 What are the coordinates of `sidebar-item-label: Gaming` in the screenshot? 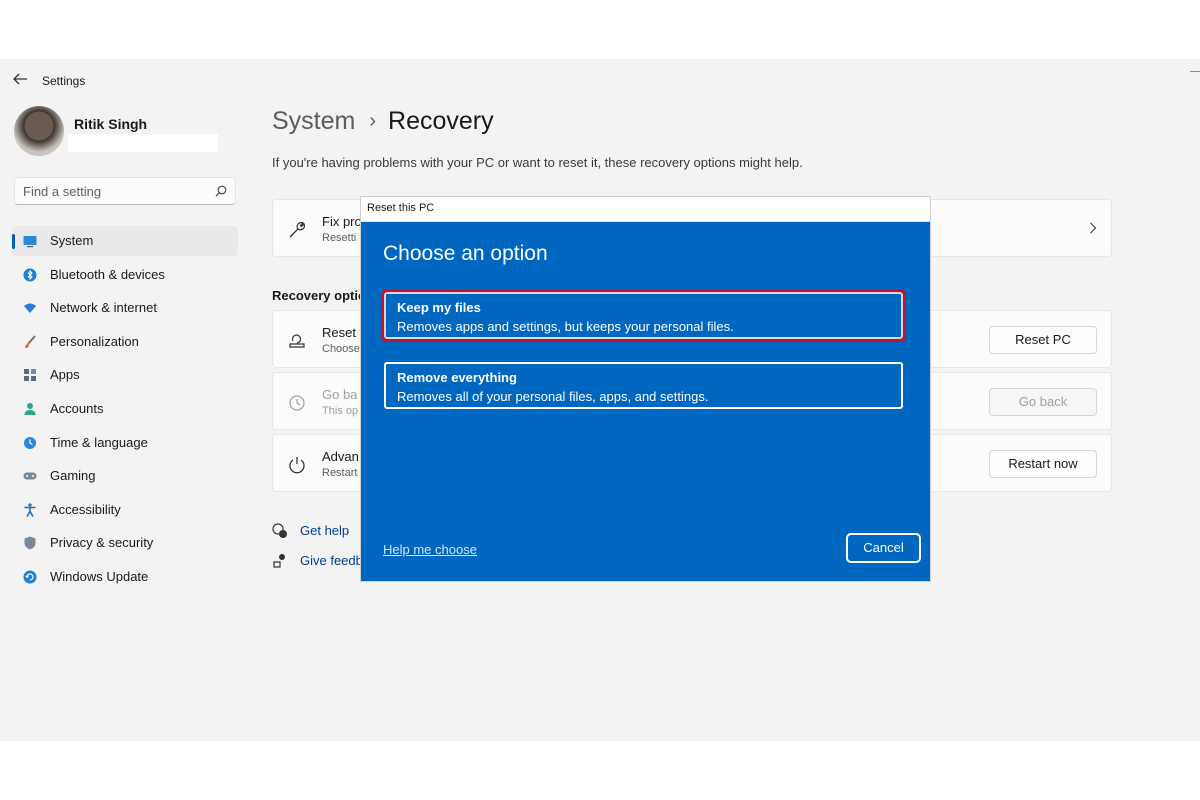 It's located at (73, 476).